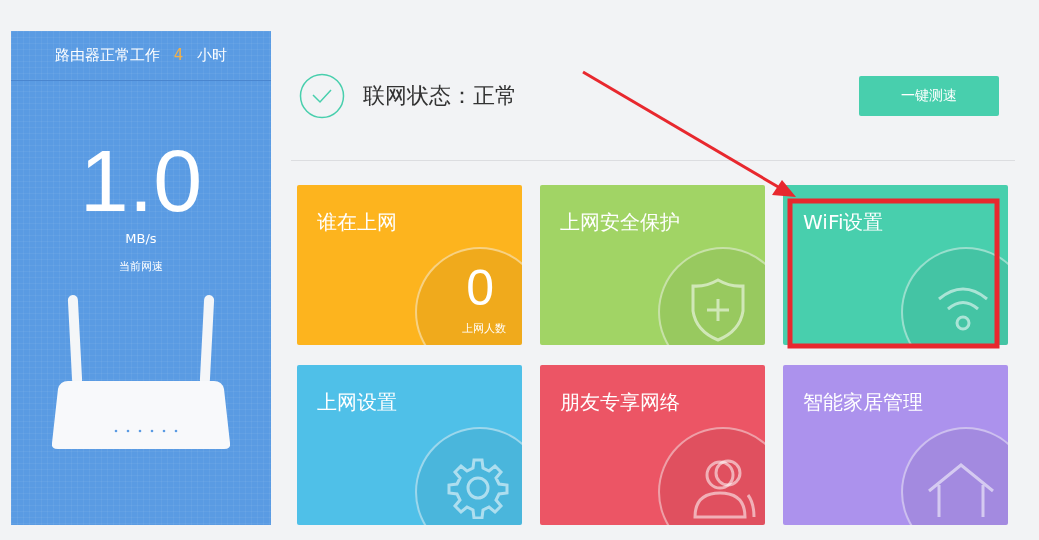 The image size is (1039, 540). I want to click on online-count-label: 上网人数, so click(484, 329).